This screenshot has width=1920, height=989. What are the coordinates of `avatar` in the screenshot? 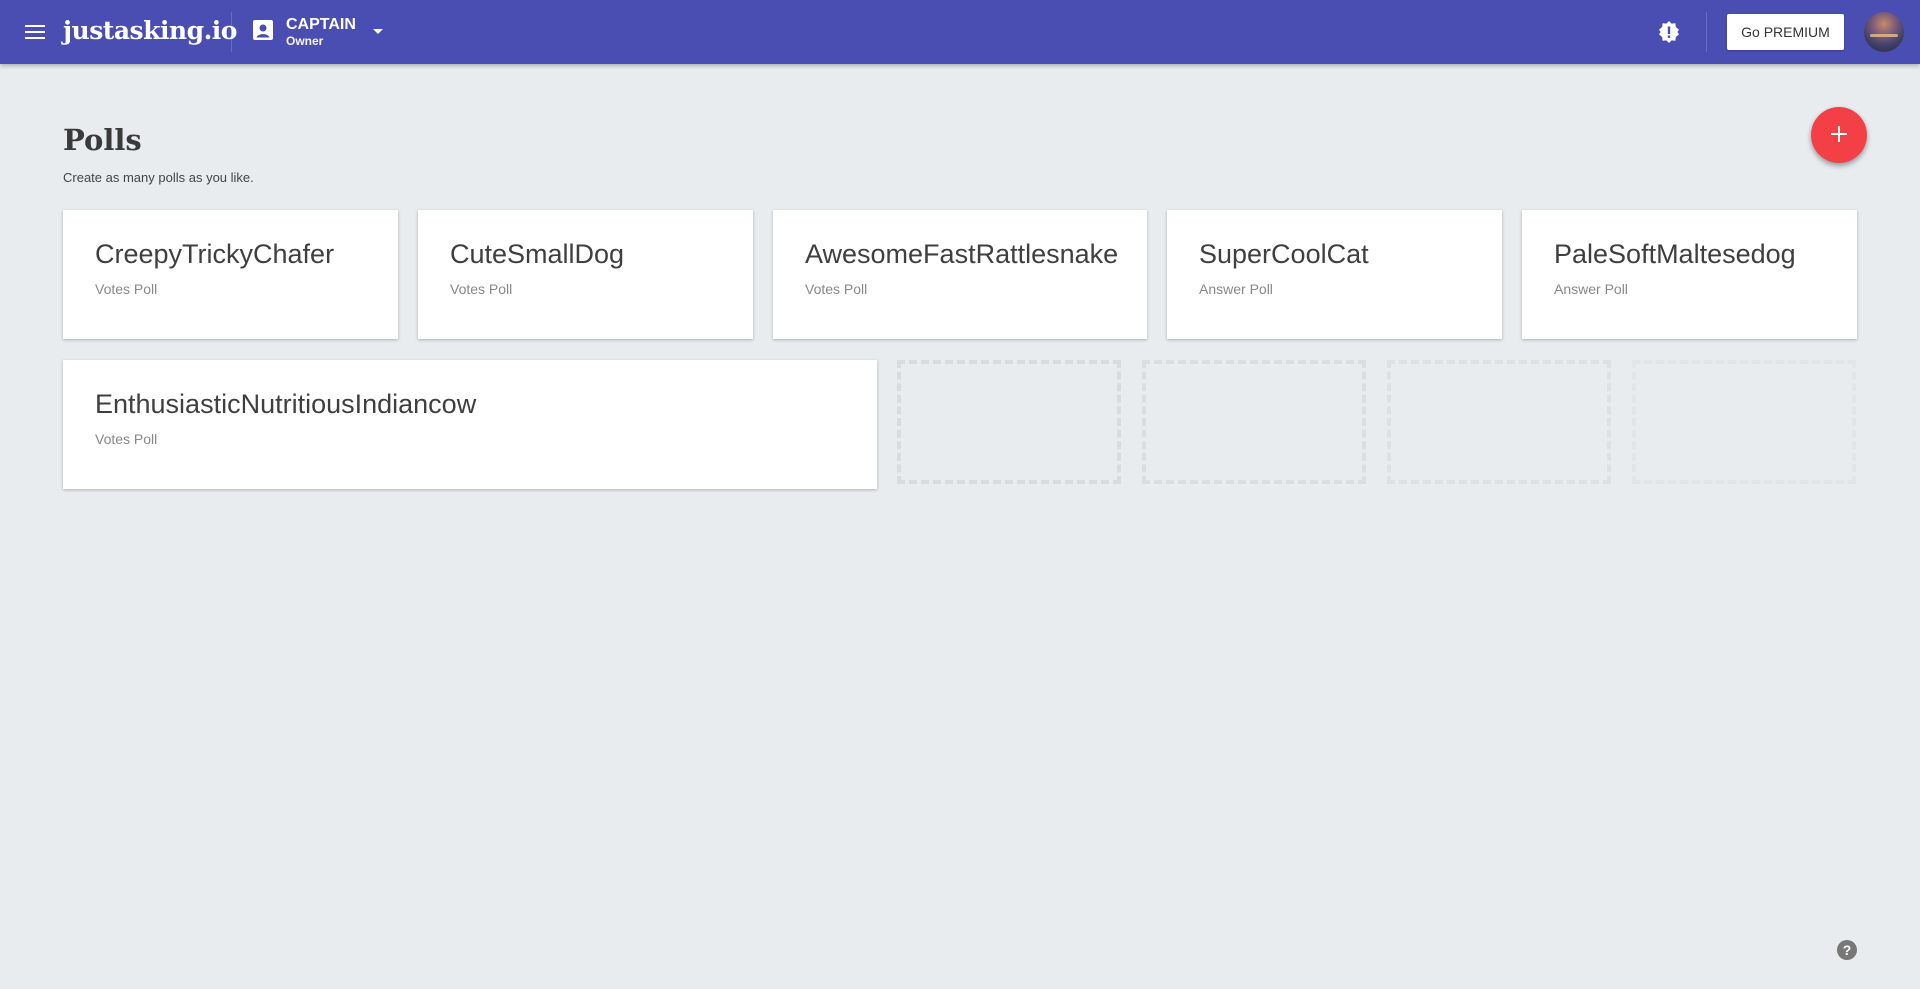 It's located at (1884, 32).